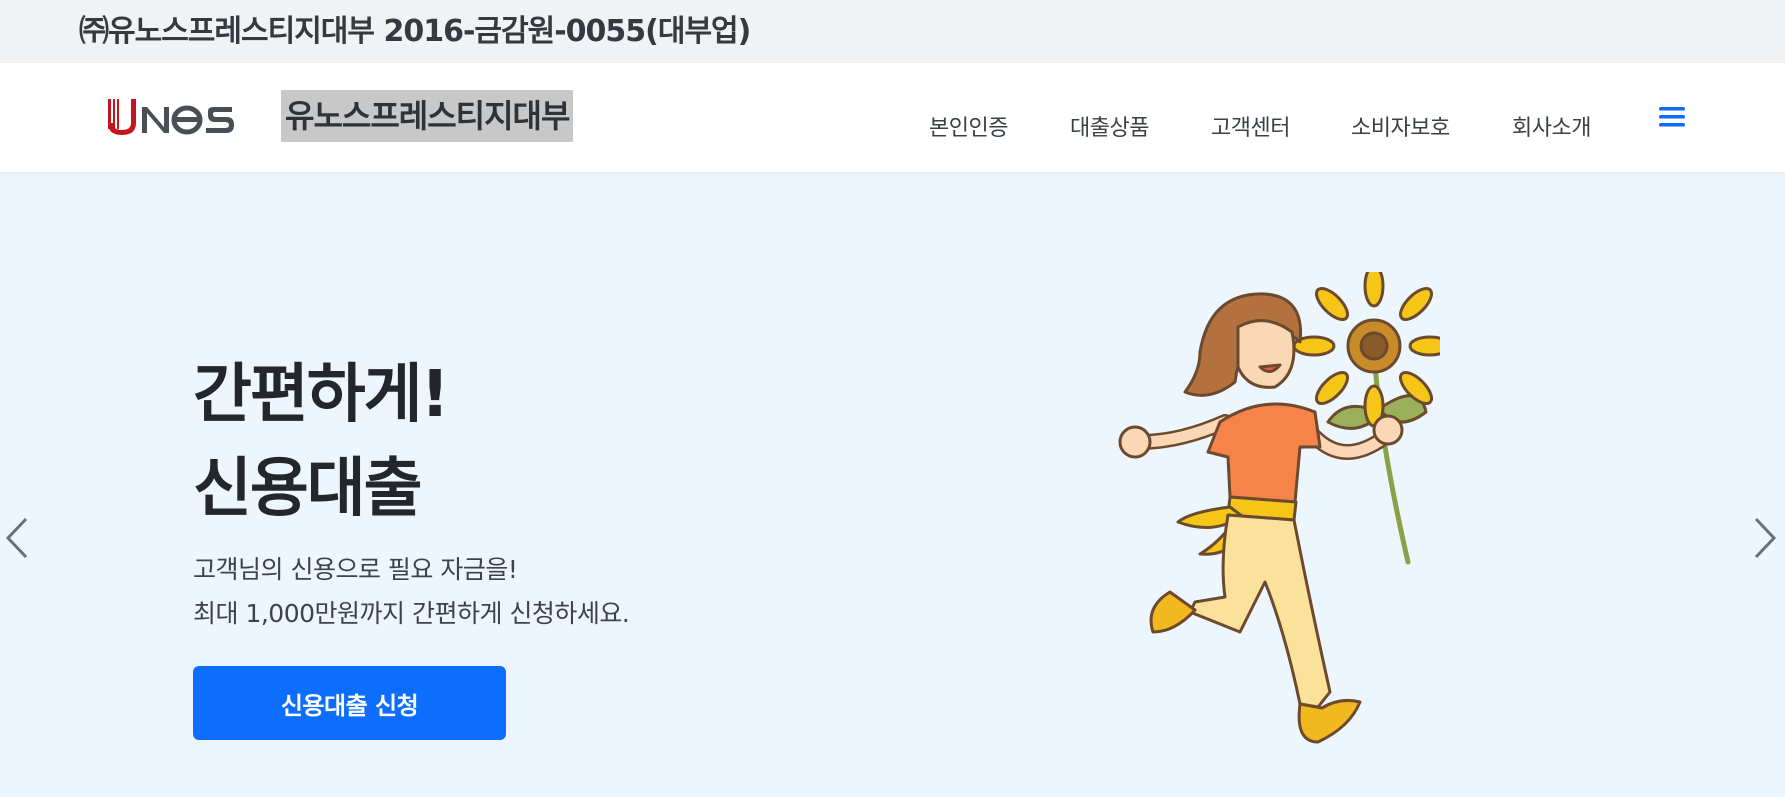  What do you see at coordinates (321, 442) in the screenshot?
I see `hero-title: 간편하게! 신용대출` at bounding box center [321, 442].